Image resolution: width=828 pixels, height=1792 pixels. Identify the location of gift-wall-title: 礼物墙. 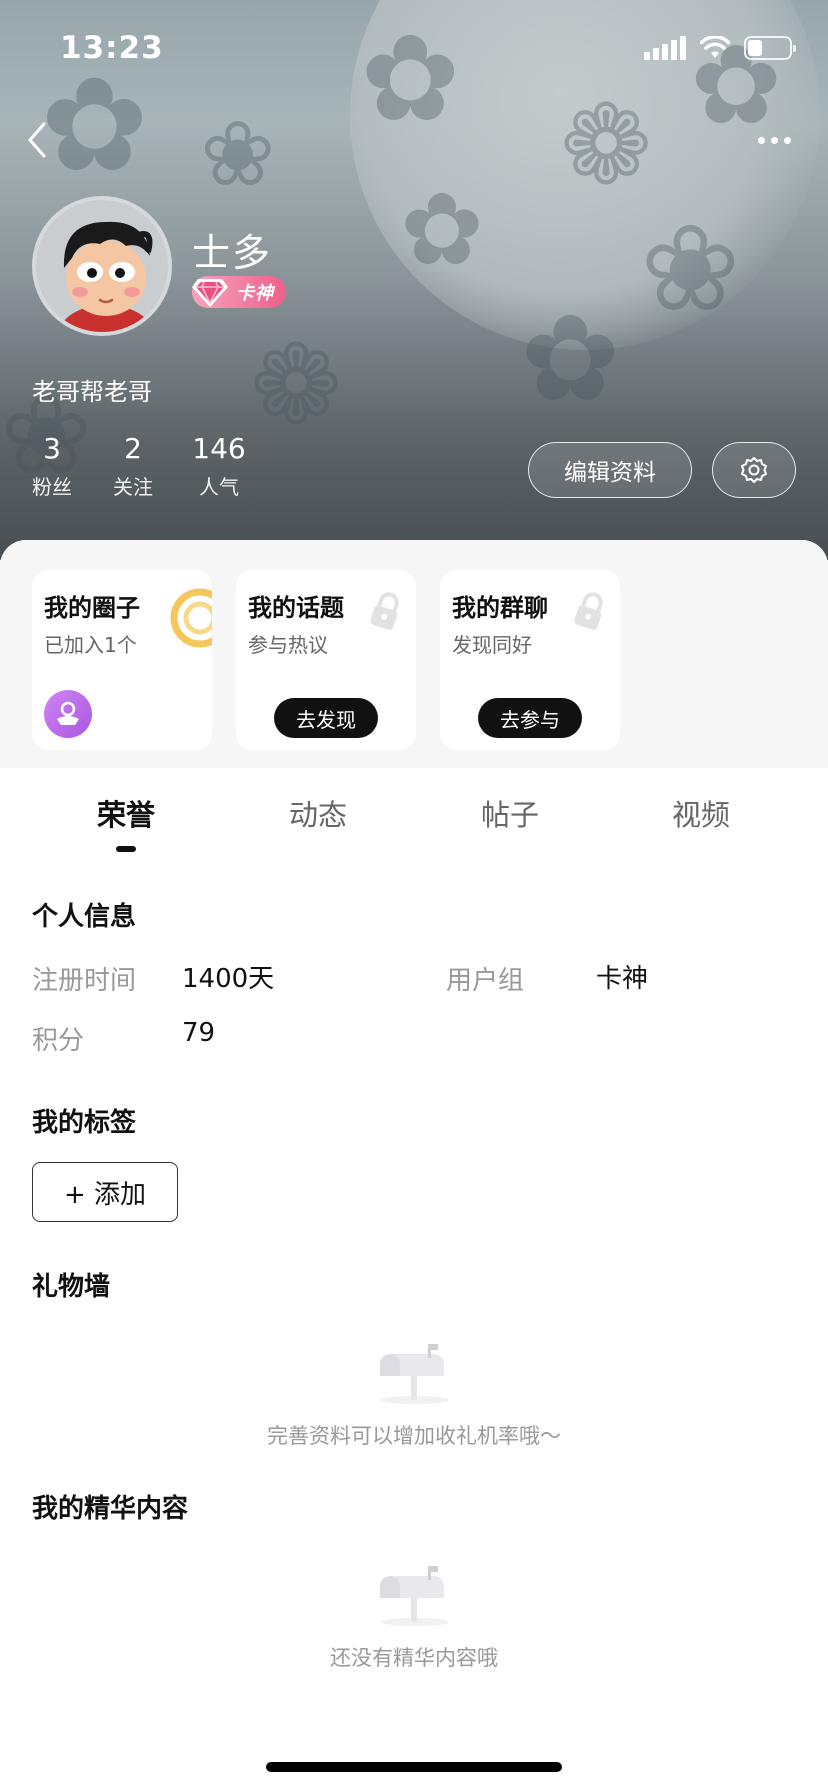
(71, 1287).